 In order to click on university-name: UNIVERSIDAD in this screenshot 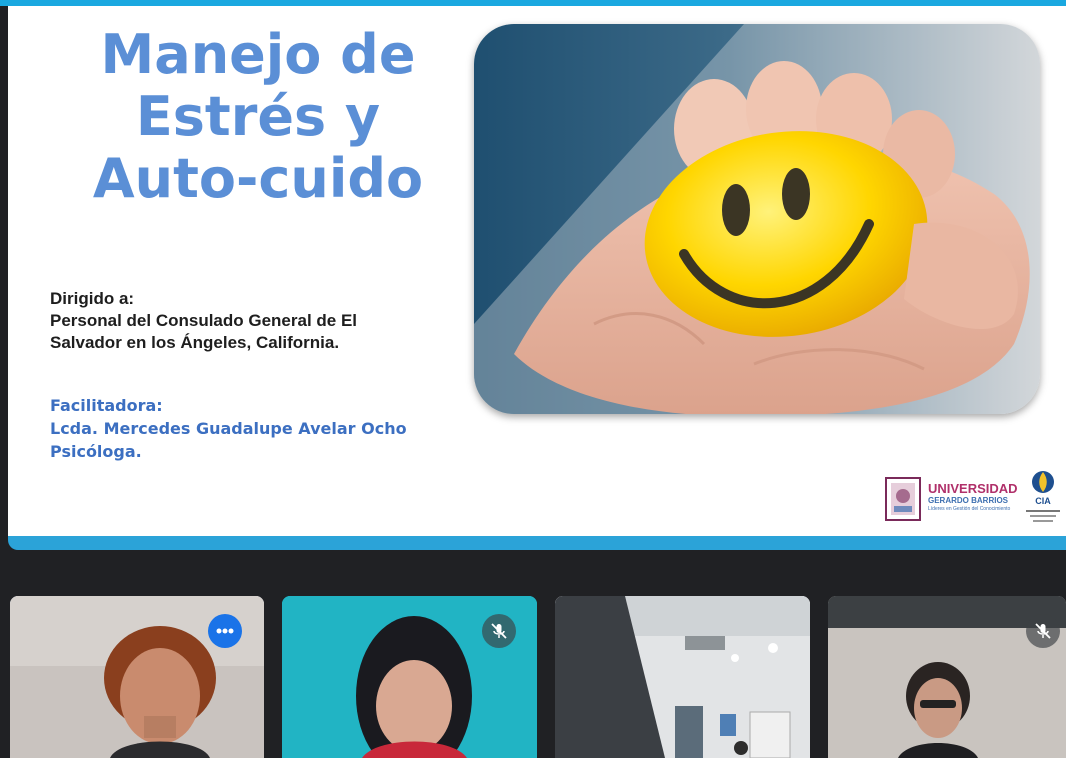, I will do `click(973, 488)`.